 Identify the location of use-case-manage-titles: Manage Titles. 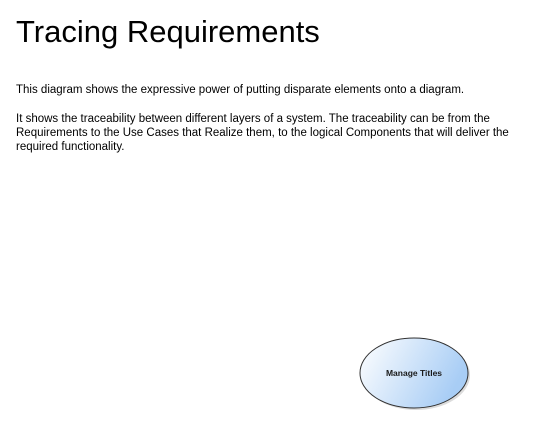
(415, 374).